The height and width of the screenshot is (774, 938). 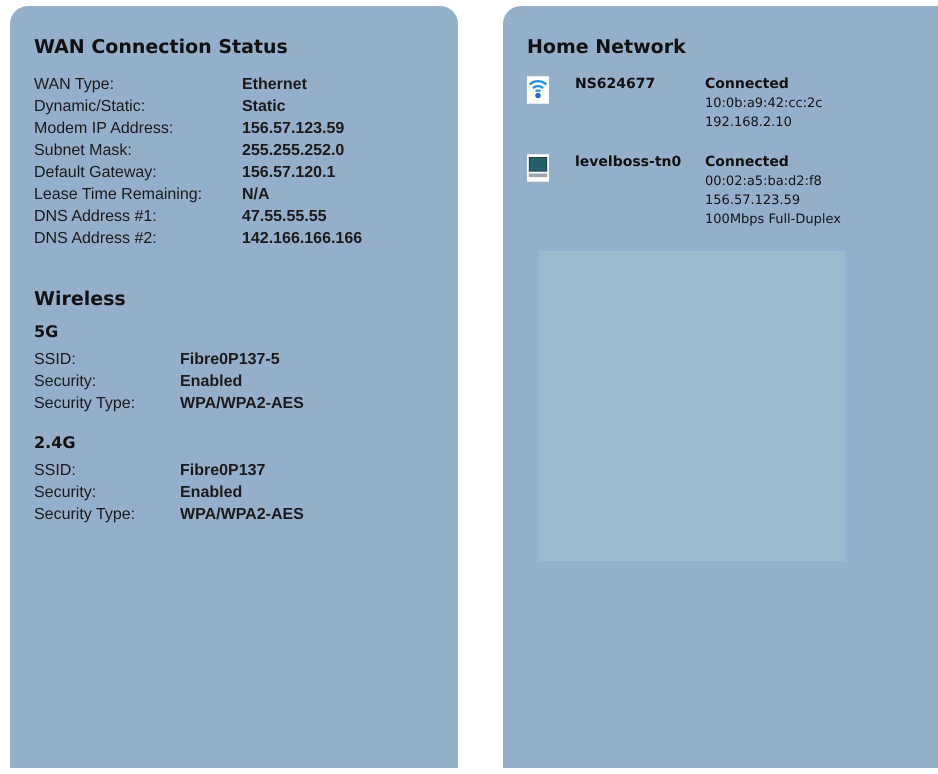 I want to click on device-name: NS624677, so click(x=615, y=84).